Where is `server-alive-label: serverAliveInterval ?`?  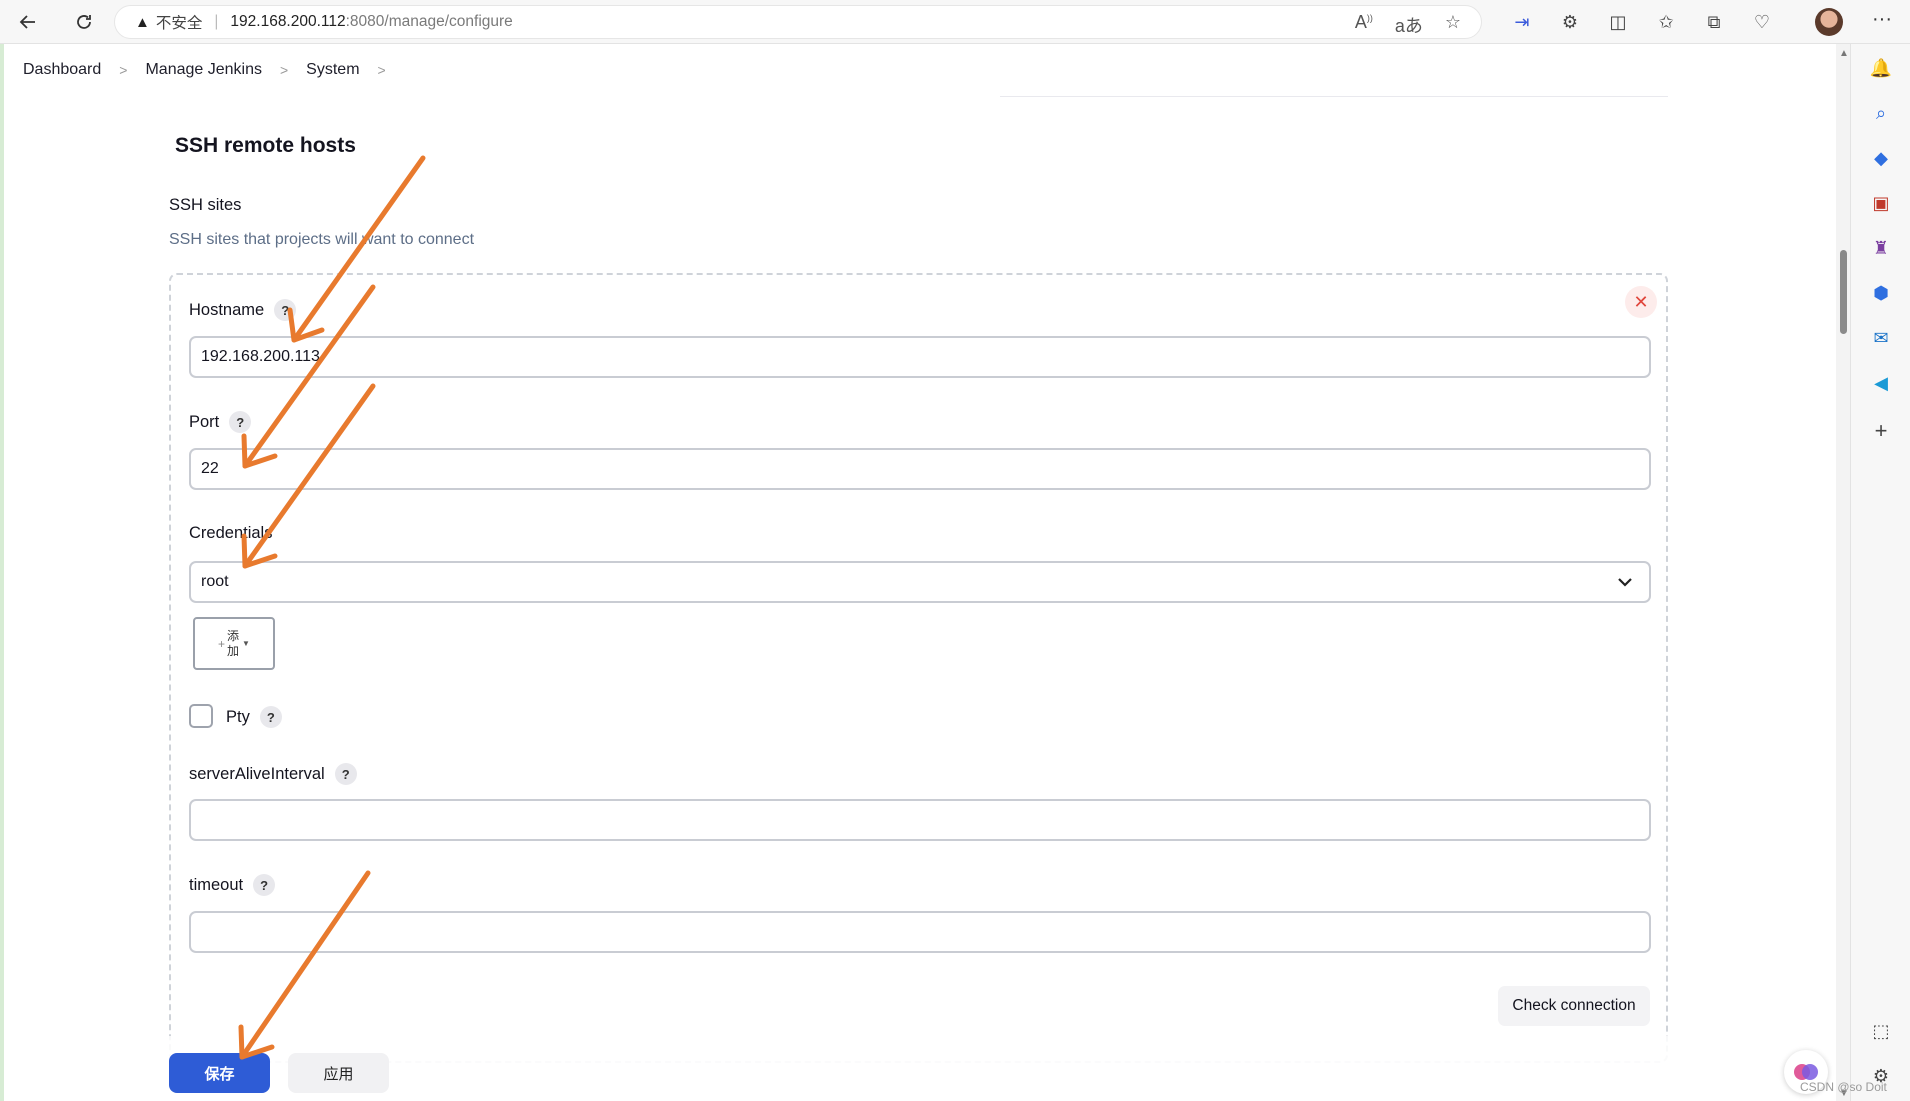
server-alive-label: serverAliveInterval ? is located at coordinates (273, 774).